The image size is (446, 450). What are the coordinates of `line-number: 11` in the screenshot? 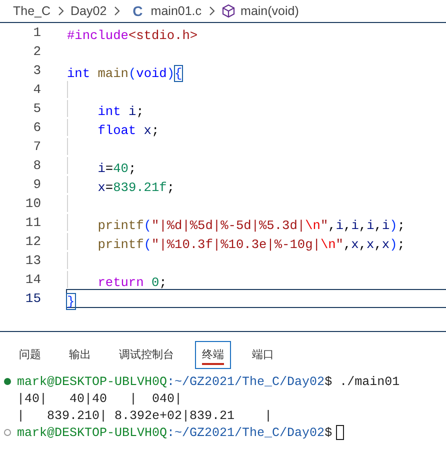 It's located at (32, 223).